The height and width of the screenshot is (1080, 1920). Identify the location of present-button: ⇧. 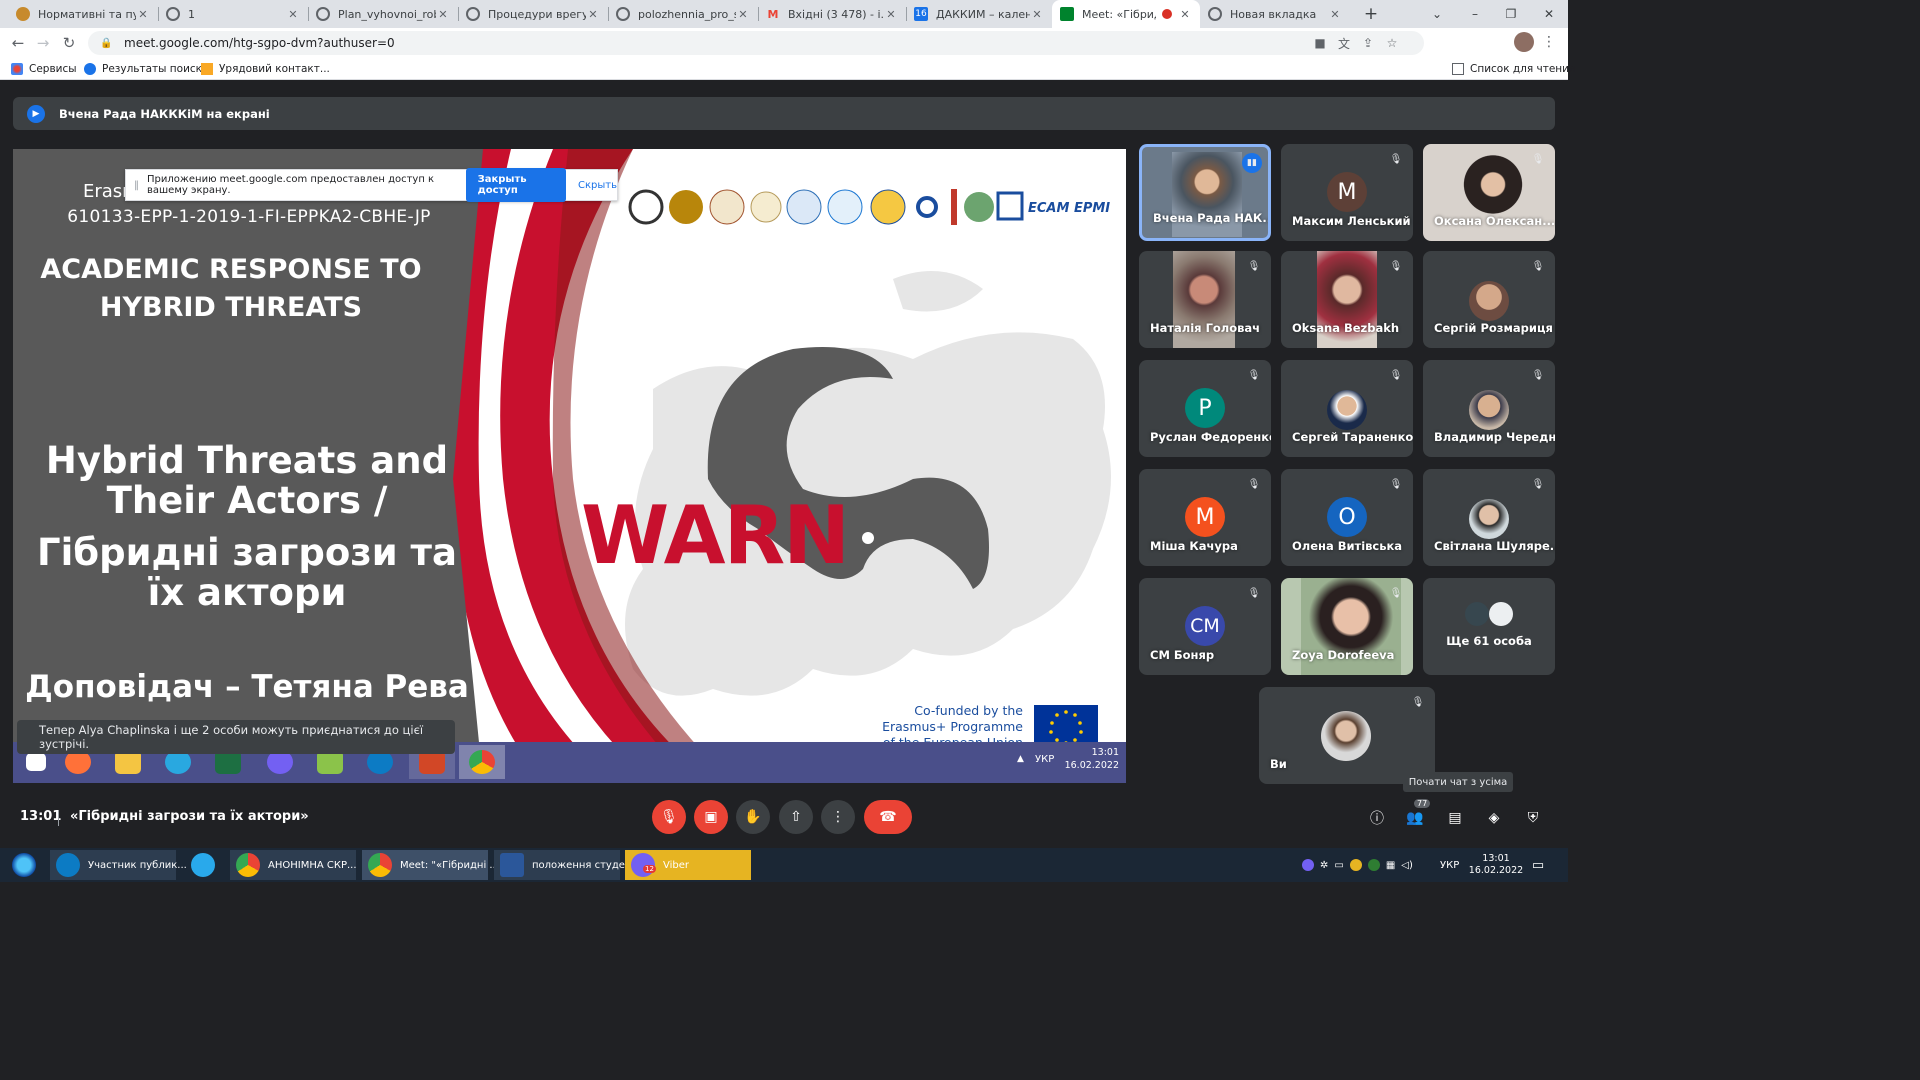
(796, 817).